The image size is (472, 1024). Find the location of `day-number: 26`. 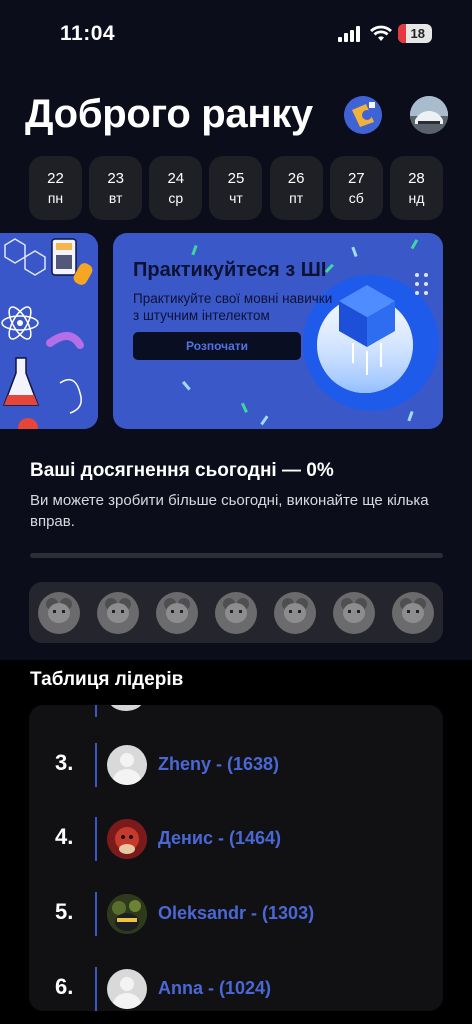

day-number: 26 is located at coordinates (296, 178).